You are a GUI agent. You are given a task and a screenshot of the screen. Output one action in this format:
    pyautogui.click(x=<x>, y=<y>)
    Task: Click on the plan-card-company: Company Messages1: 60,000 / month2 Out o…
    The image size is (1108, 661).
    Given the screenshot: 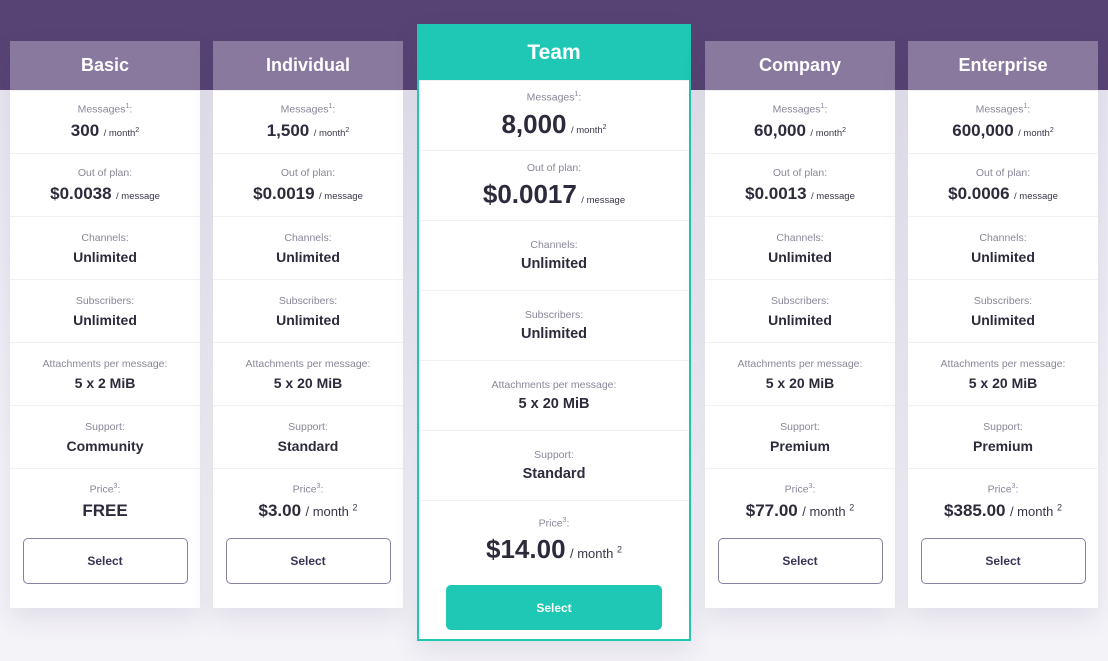 What is the action you would take?
    pyautogui.click(x=800, y=324)
    